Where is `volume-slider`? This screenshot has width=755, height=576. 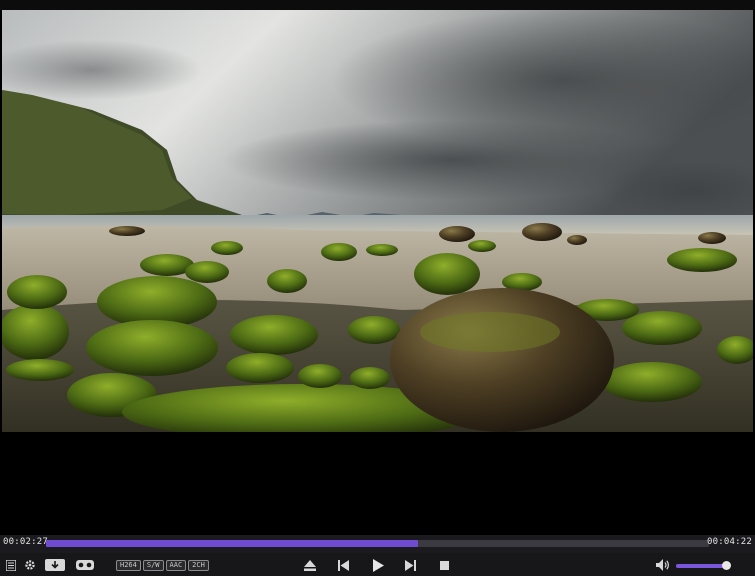 volume-slider is located at coordinates (704, 565).